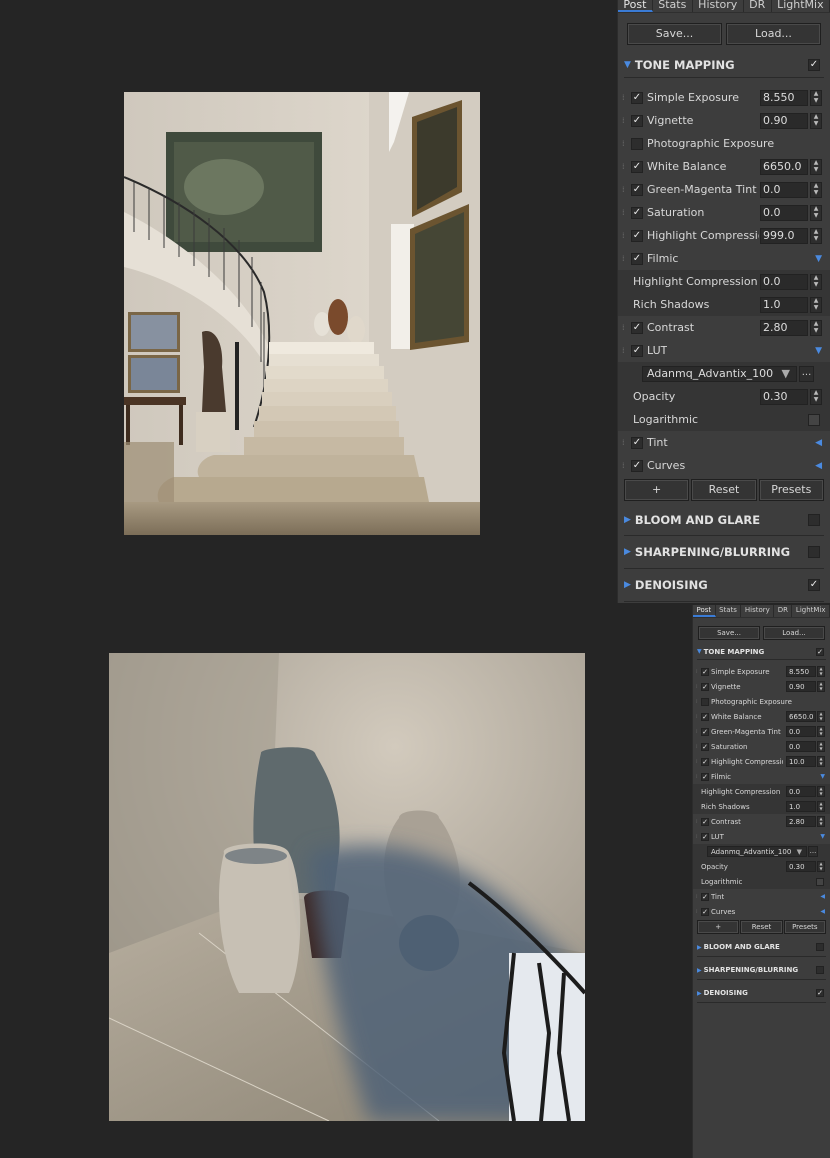  I want to click on simple-exposure-input, so click(801, 671).